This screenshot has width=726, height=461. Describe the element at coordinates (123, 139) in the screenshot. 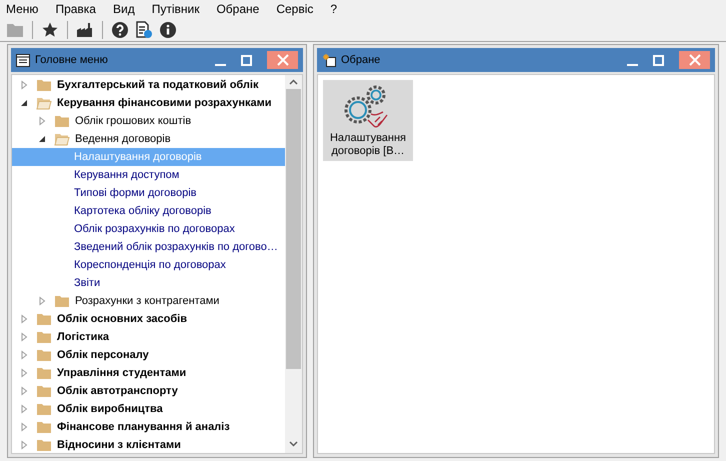

I see `tree-item: Ведення договорів` at that location.